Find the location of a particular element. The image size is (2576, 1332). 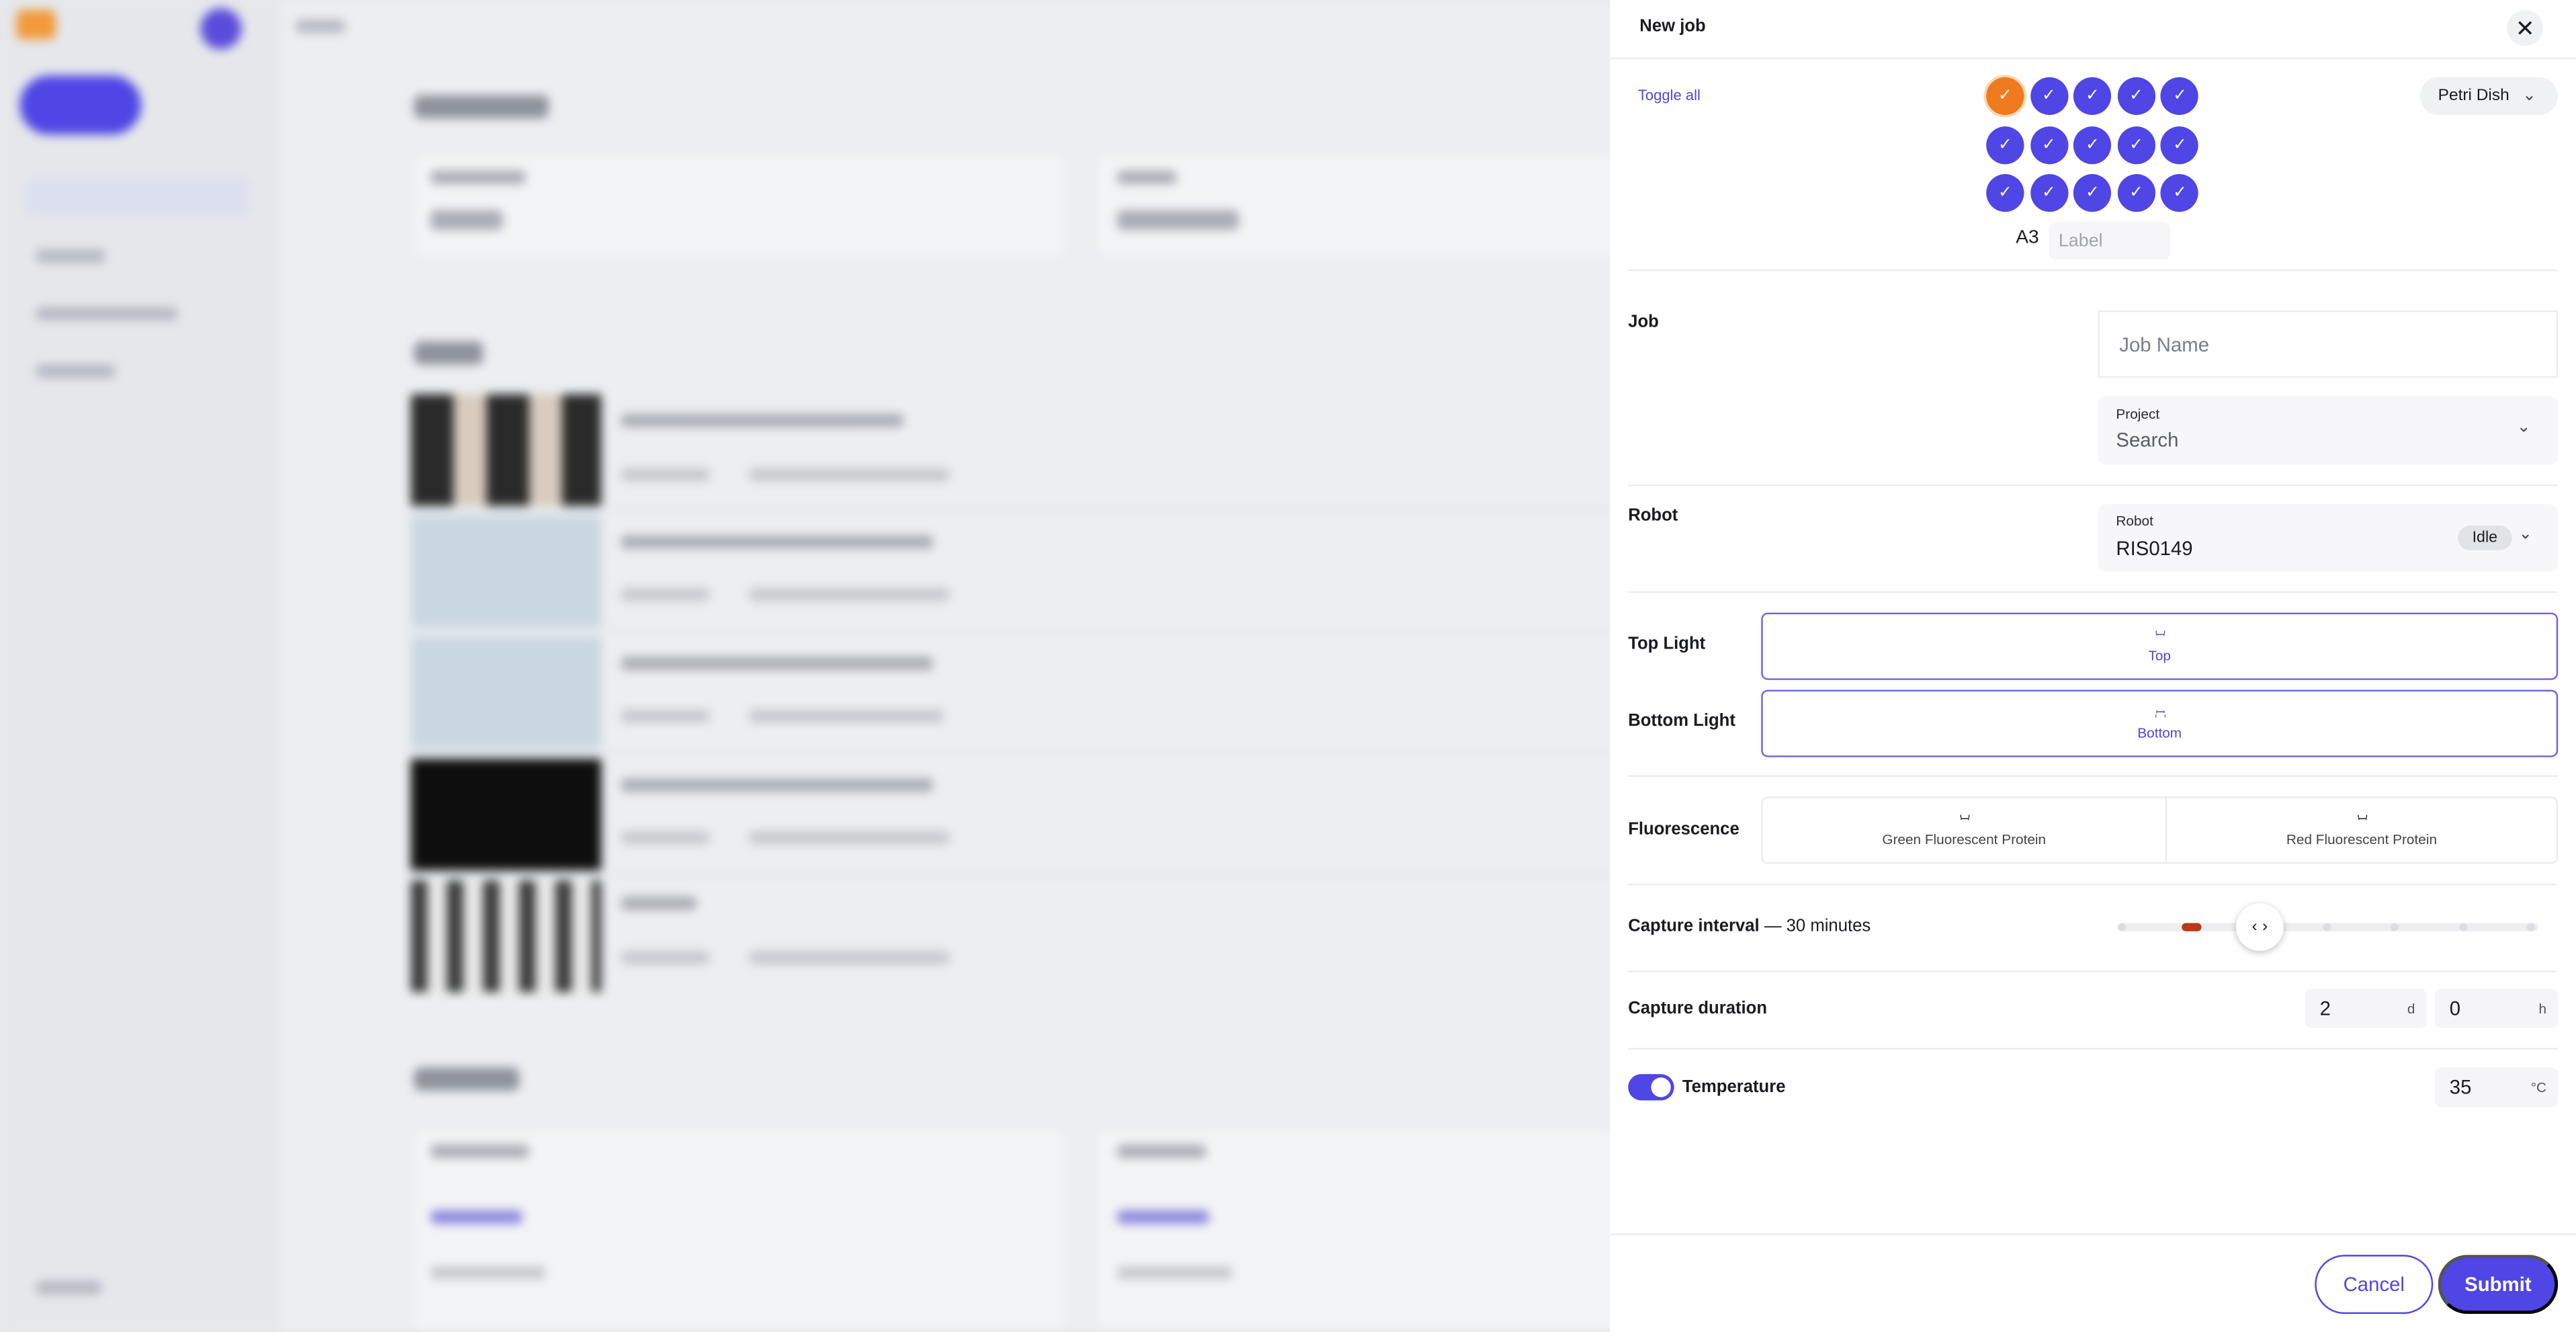

light-icon: ,ꟷ, is located at coordinates (2160, 714).